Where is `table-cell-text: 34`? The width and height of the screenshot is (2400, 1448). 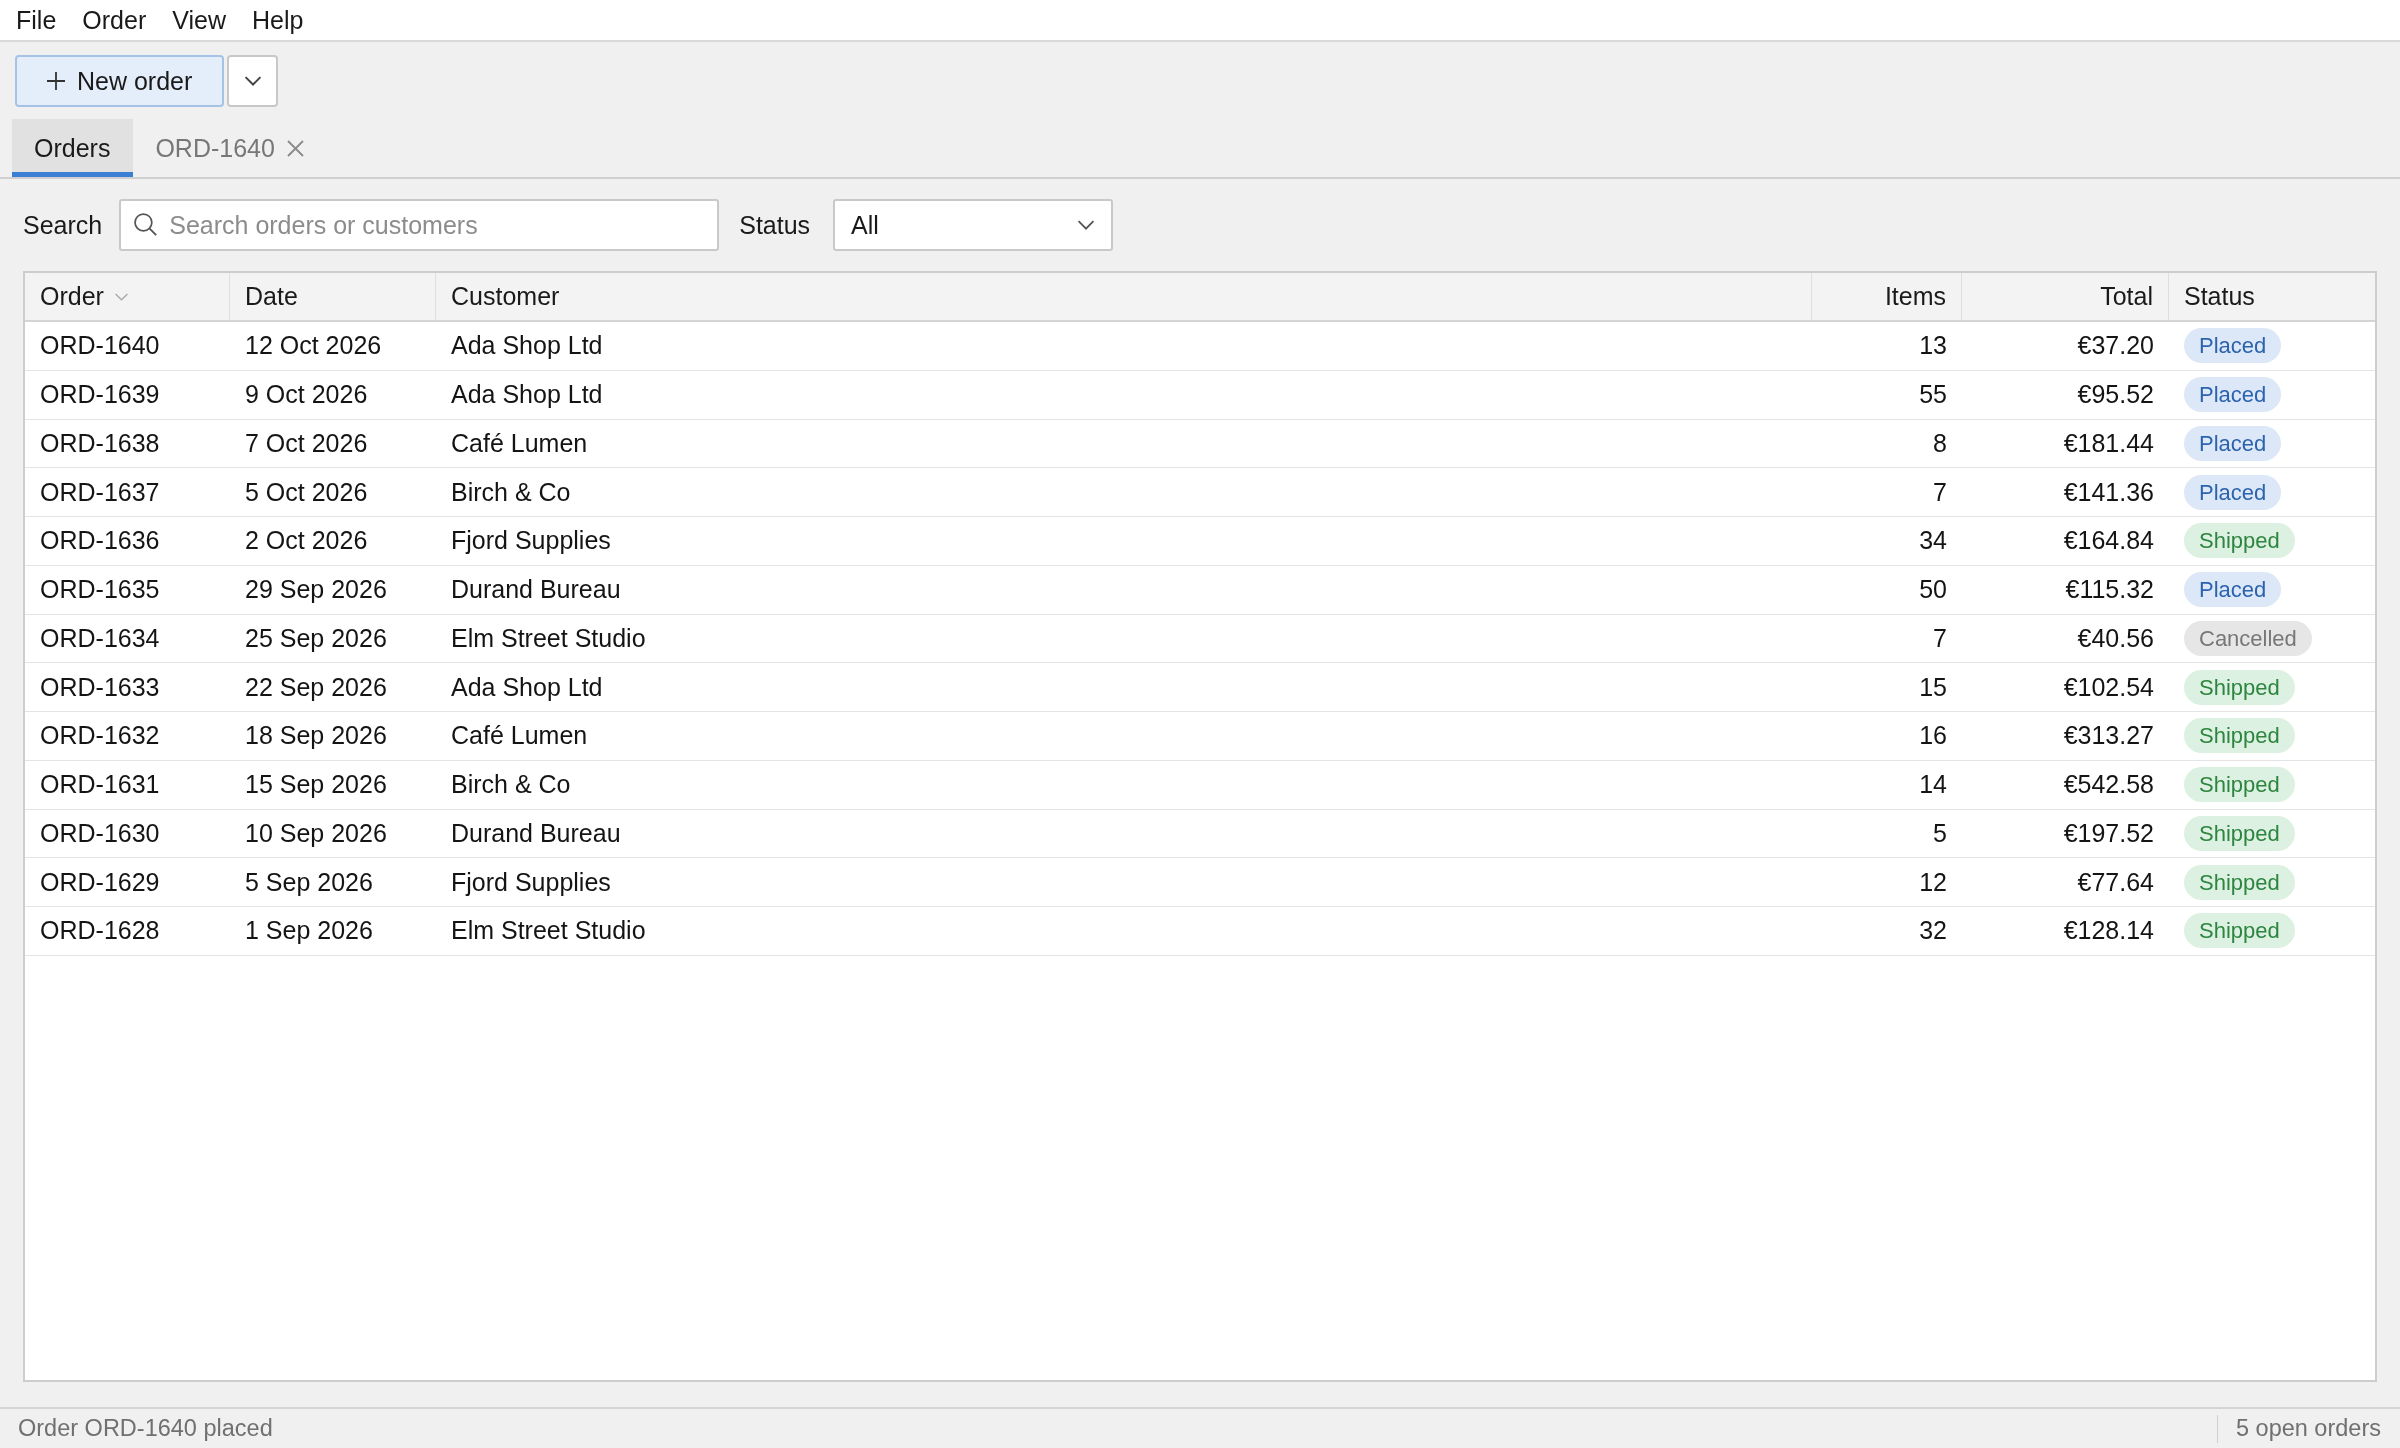
table-cell-text: 34 is located at coordinates (1933, 541).